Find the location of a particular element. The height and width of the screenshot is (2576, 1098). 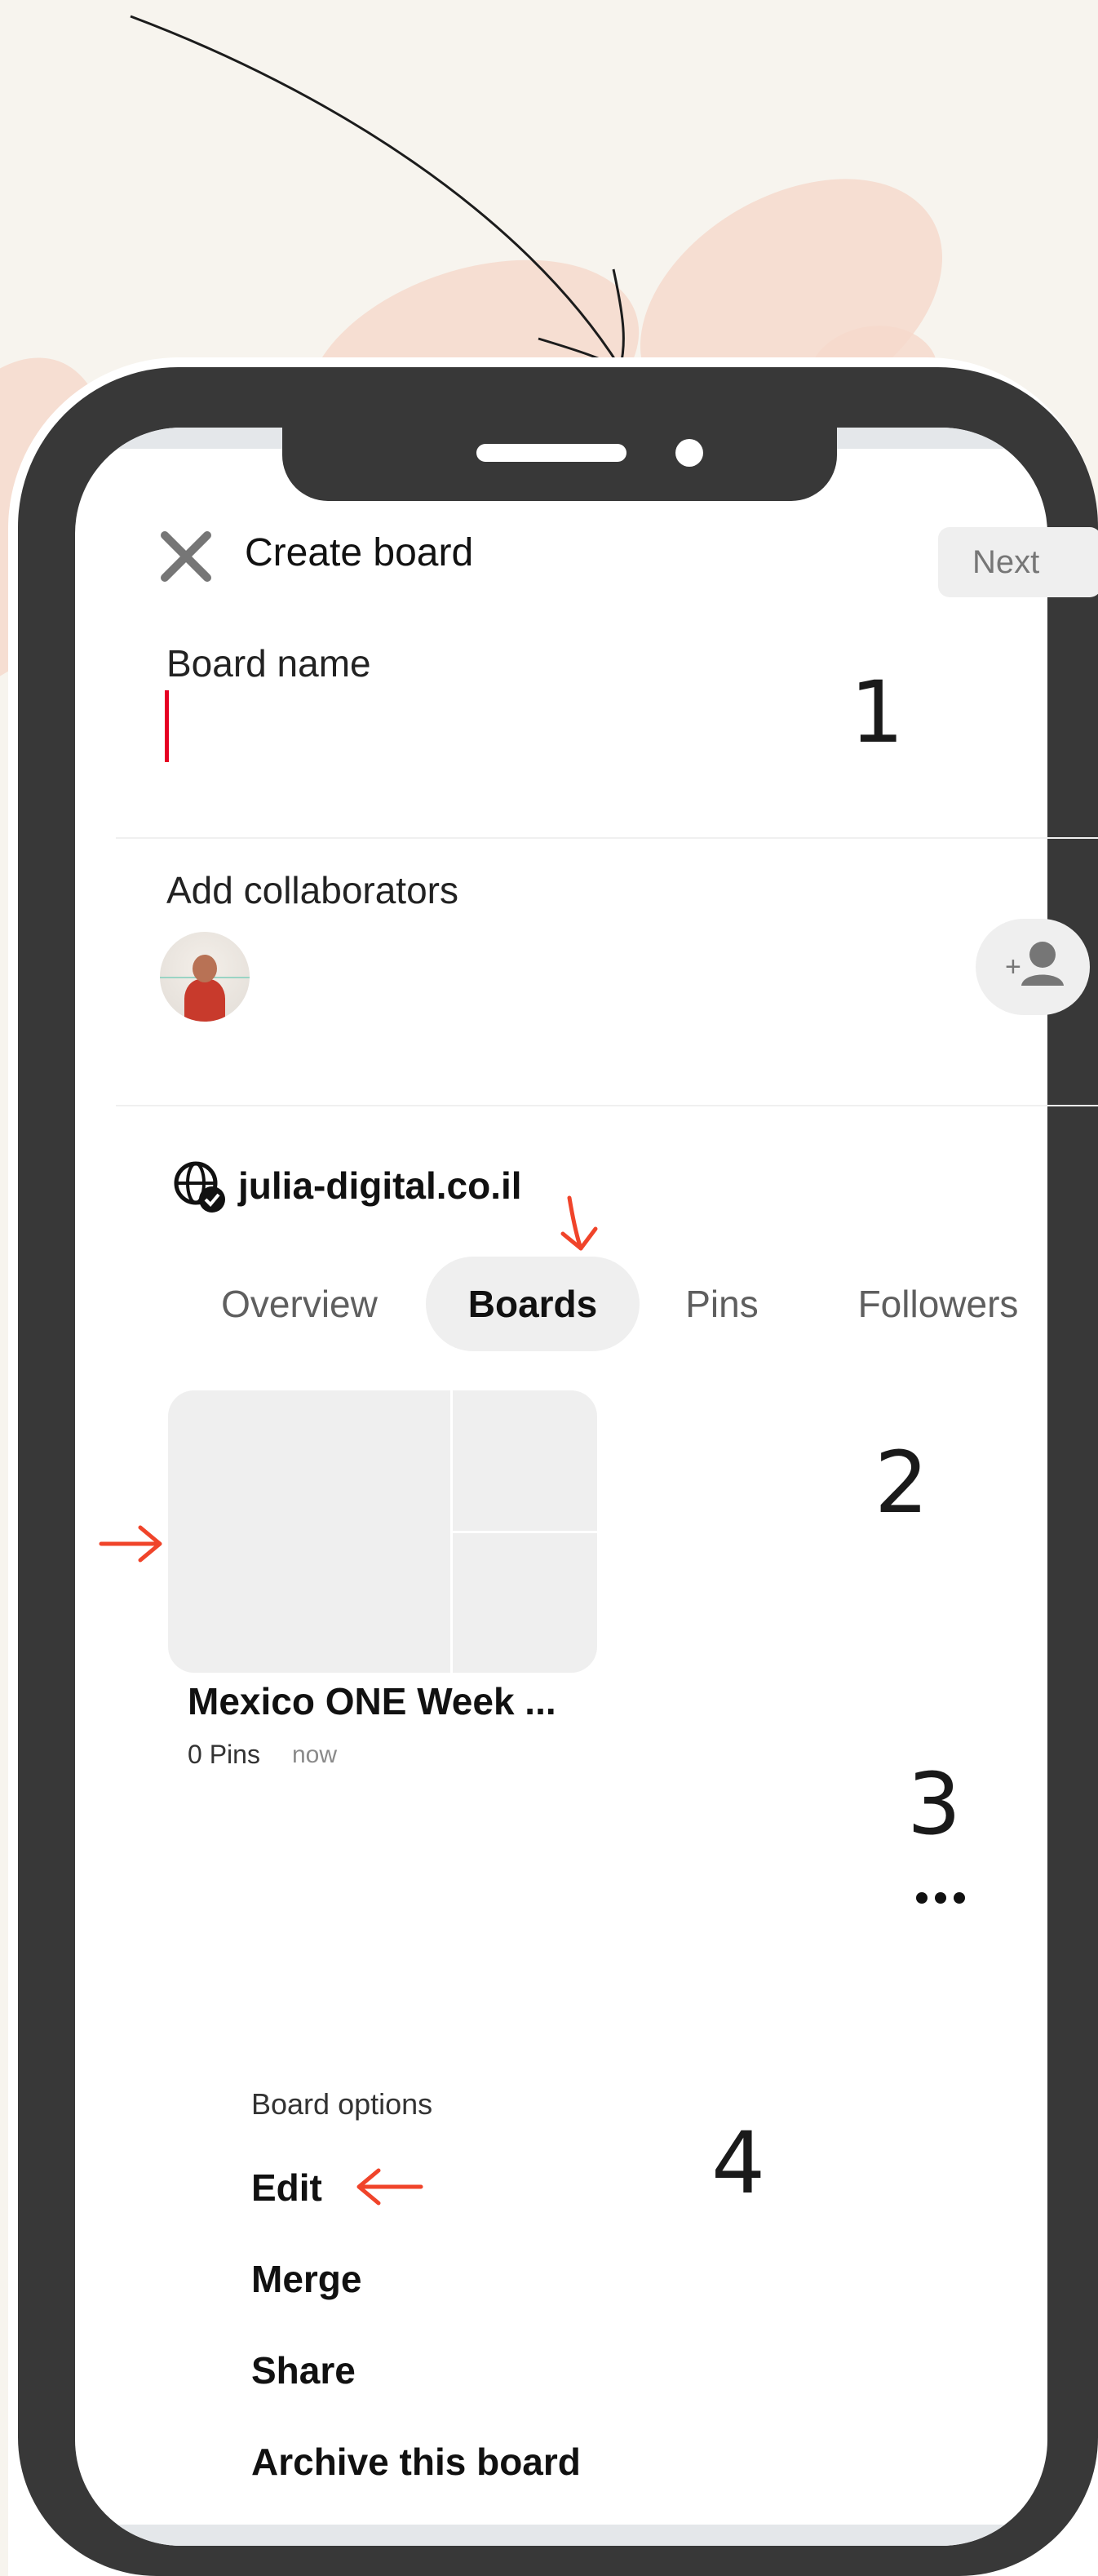

nav-bar-strip is located at coordinates (561, 2535).